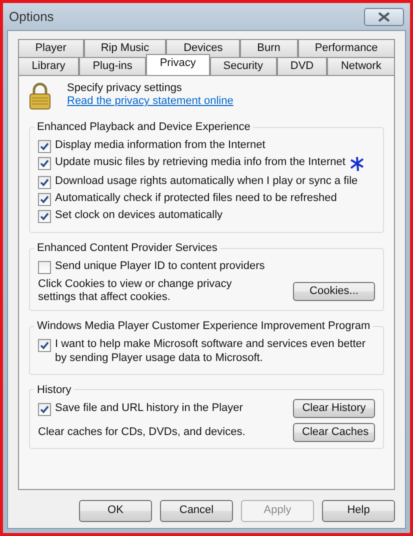 Image resolution: width=413 pixels, height=536 pixels. What do you see at coordinates (361, 66) in the screenshot?
I see `tab: Network` at bounding box center [361, 66].